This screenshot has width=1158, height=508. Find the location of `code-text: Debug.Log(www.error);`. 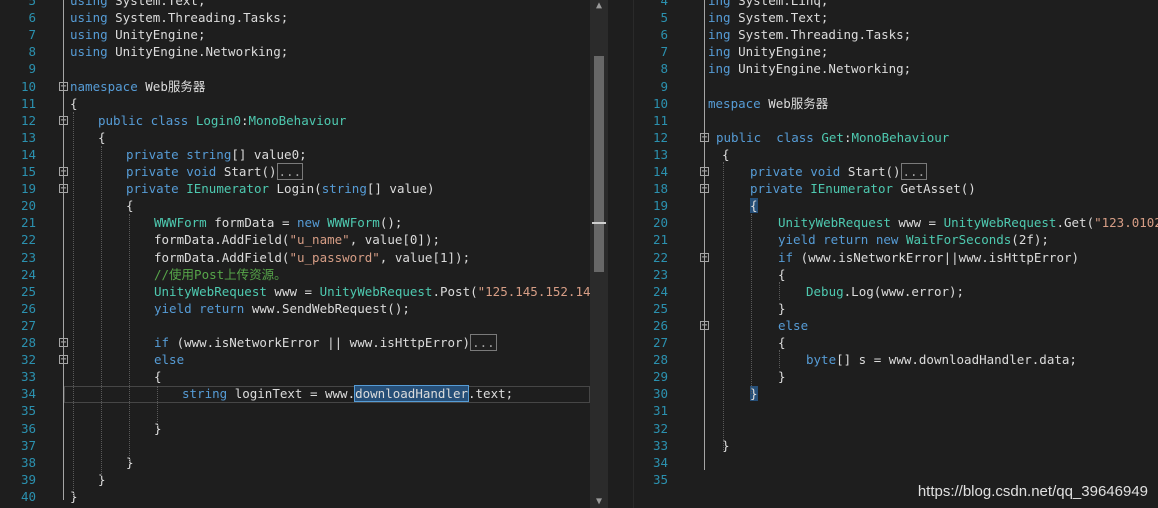

code-text: Debug.Log(www.error); is located at coordinates (885, 291).